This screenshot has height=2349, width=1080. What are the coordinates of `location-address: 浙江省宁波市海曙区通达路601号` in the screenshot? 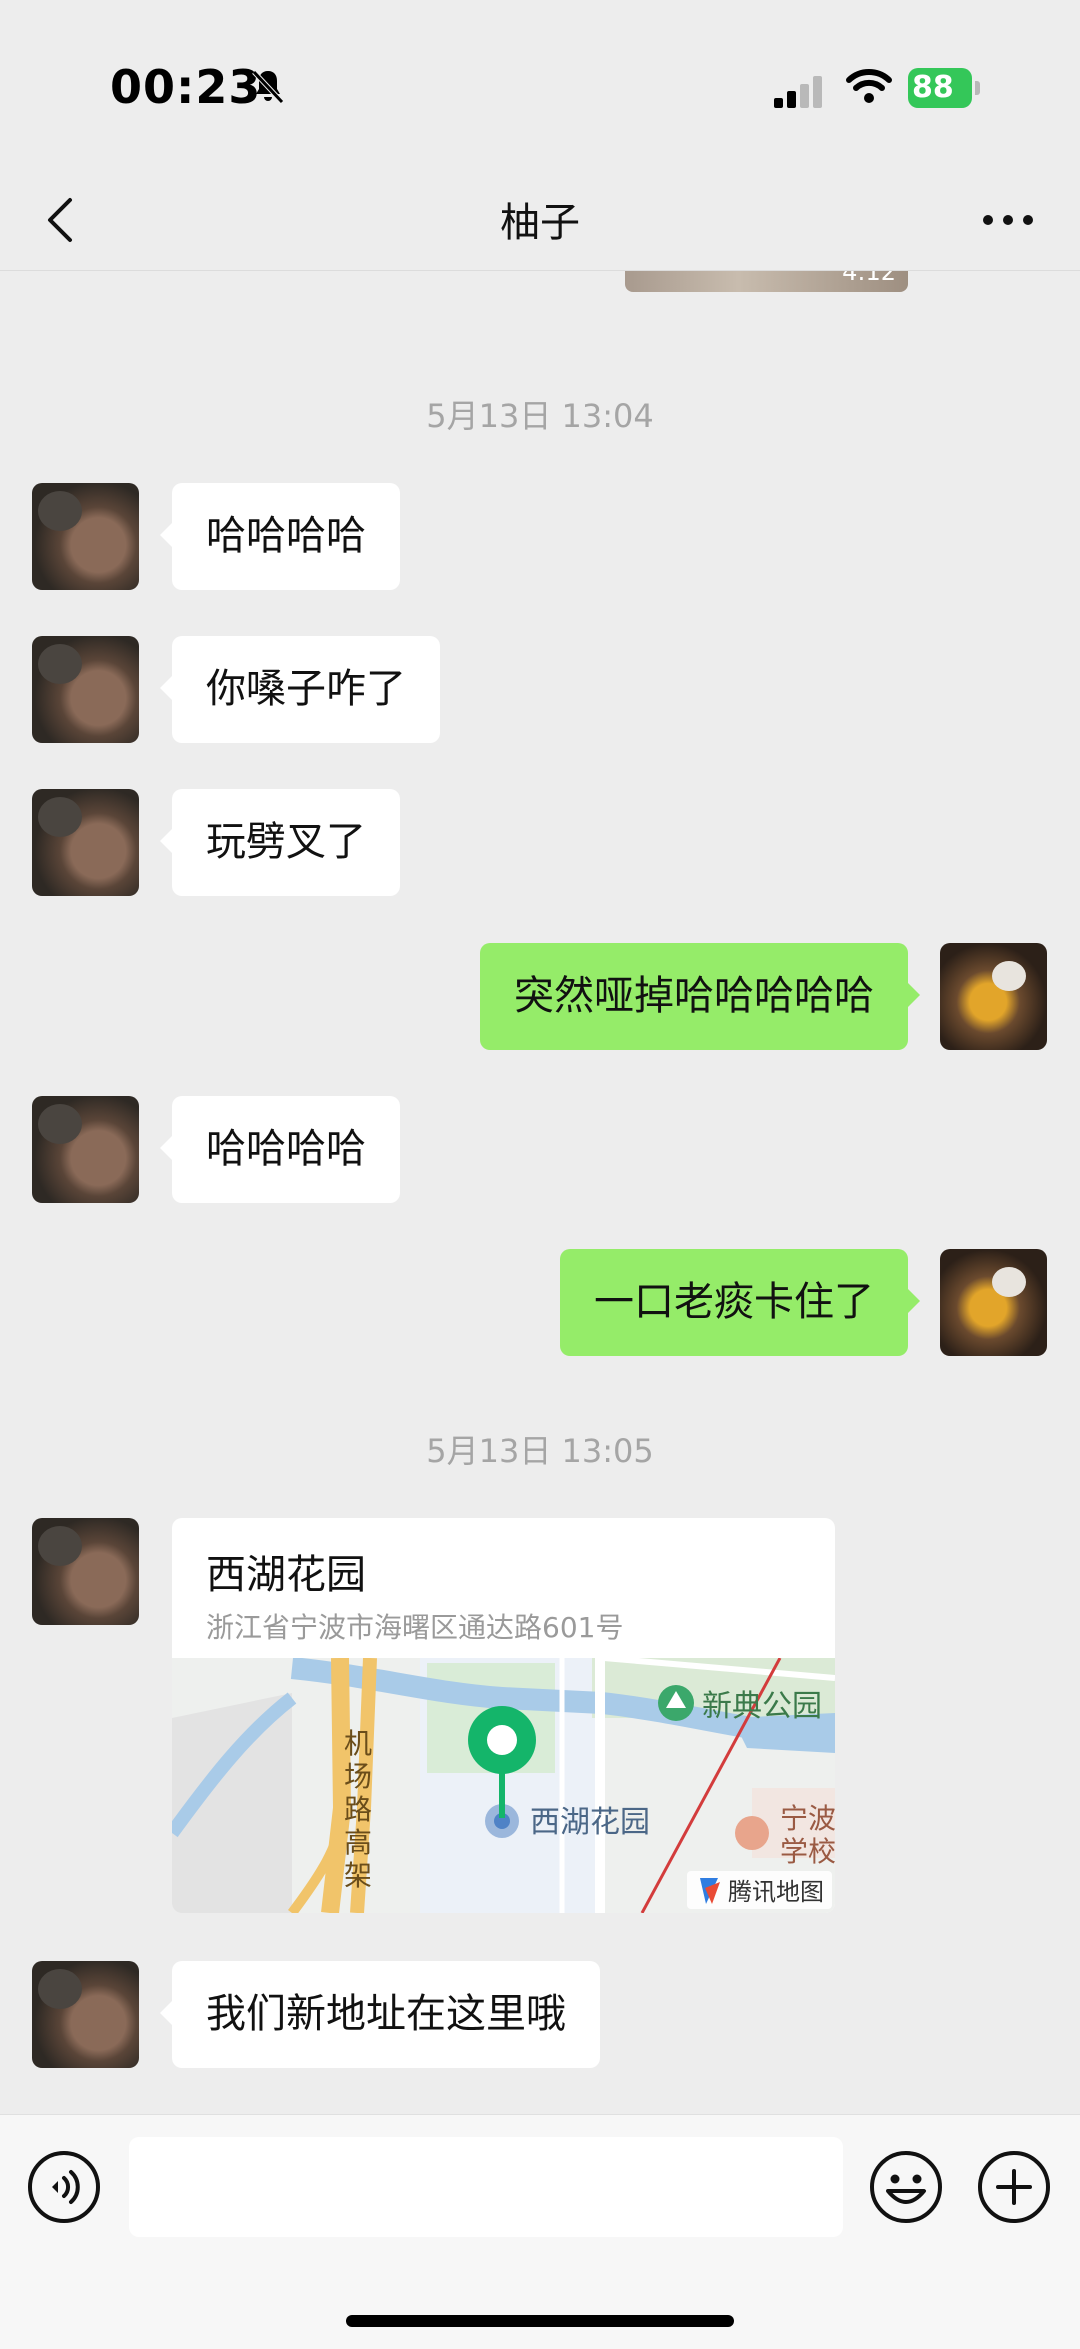 It's located at (415, 1627).